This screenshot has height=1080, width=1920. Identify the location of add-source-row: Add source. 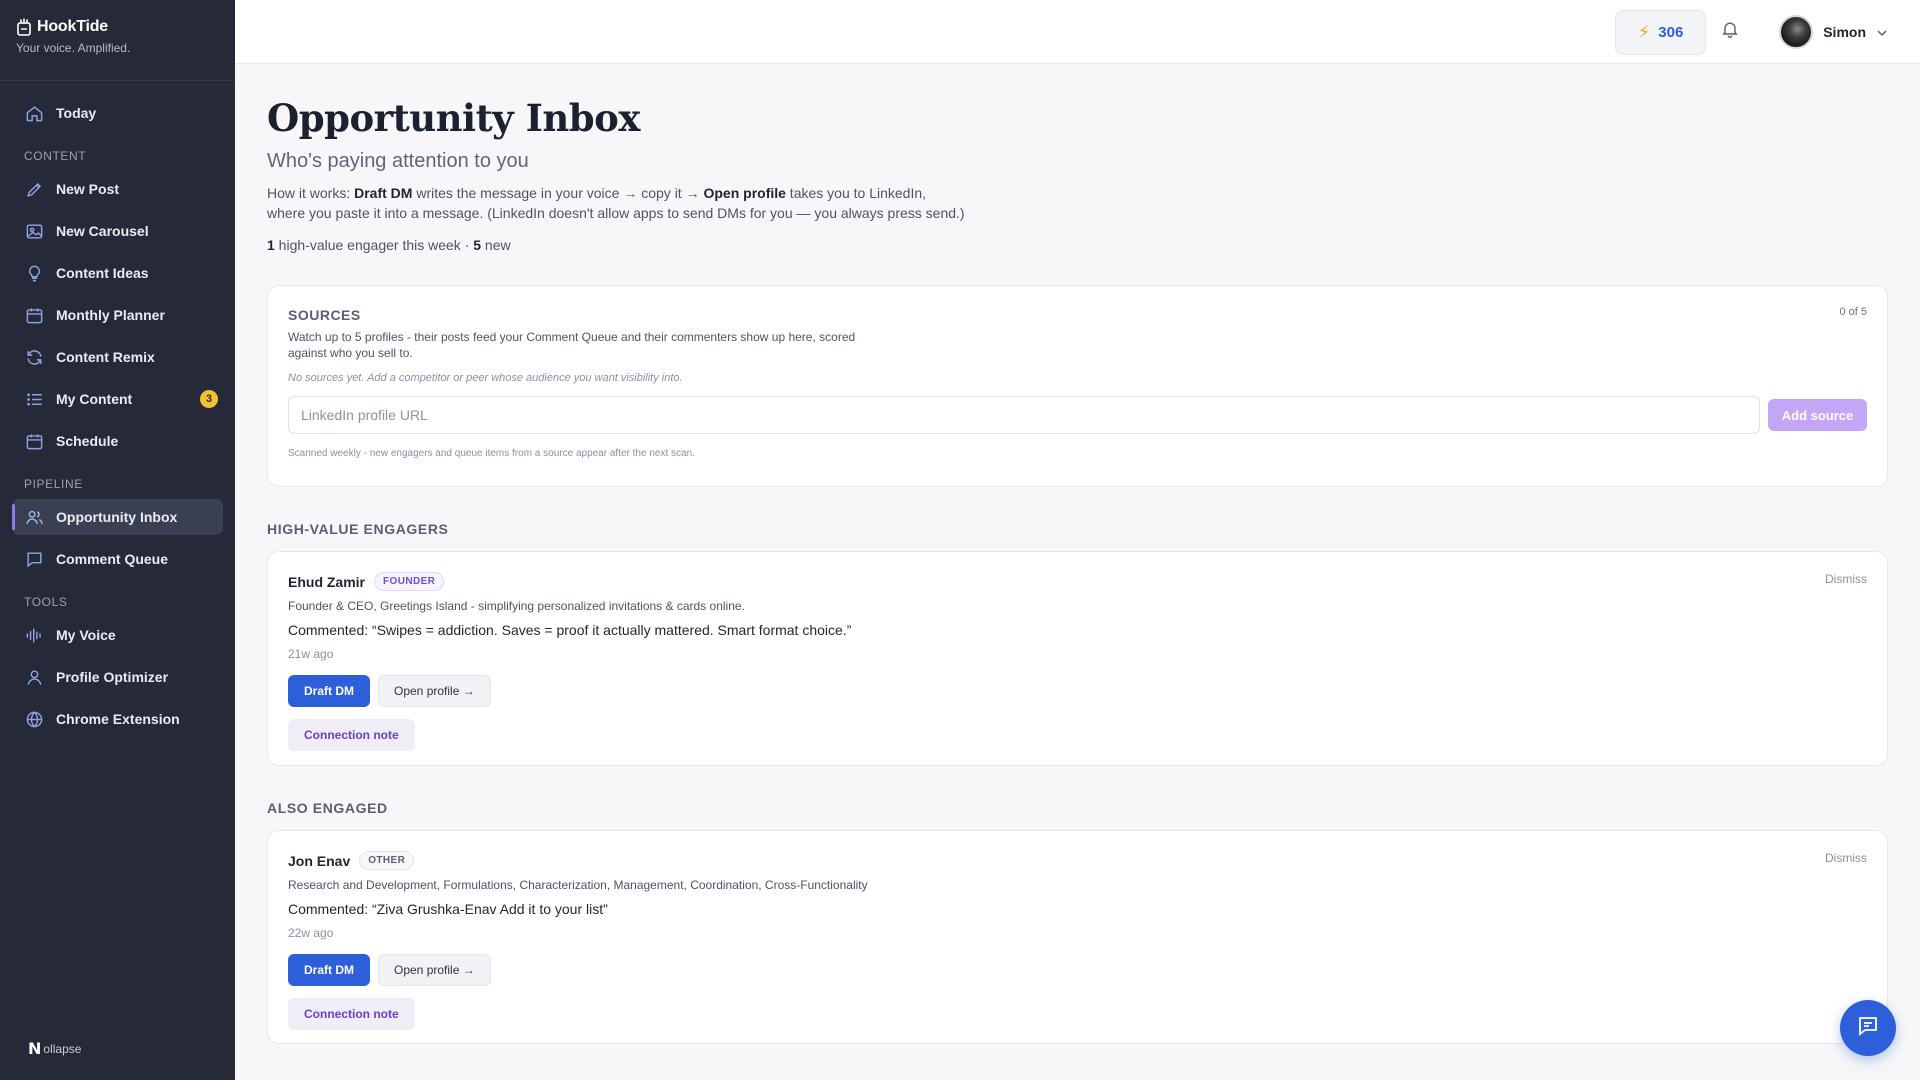
(1077, 415).